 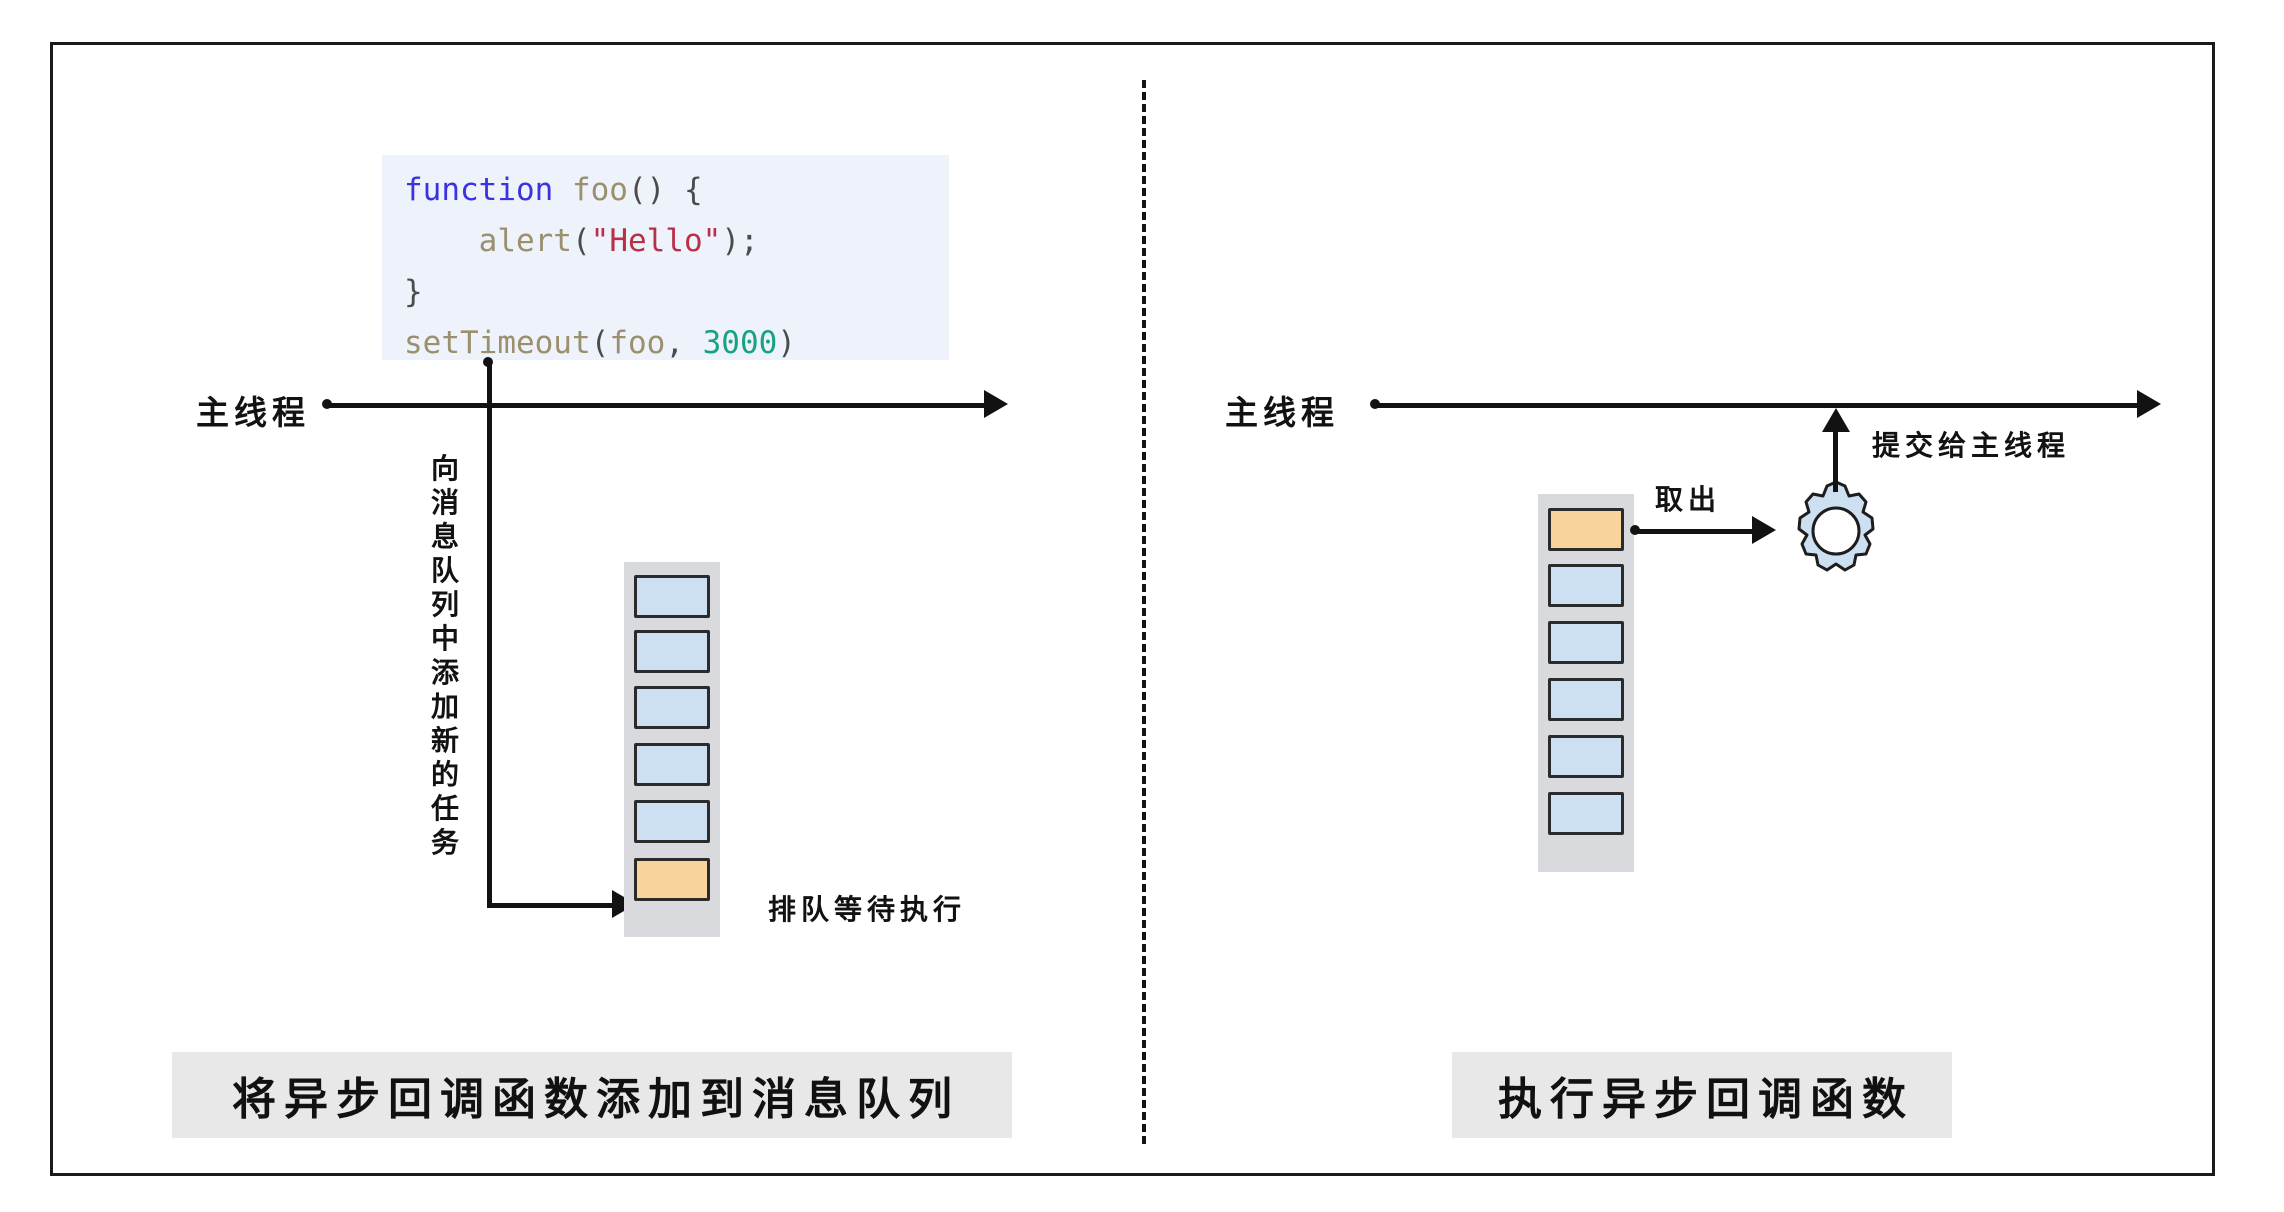 What do you see at coordinates (1836, 420) in the screenshot?
I see `submit-arrowhead` at bounding box center [1836, 420].